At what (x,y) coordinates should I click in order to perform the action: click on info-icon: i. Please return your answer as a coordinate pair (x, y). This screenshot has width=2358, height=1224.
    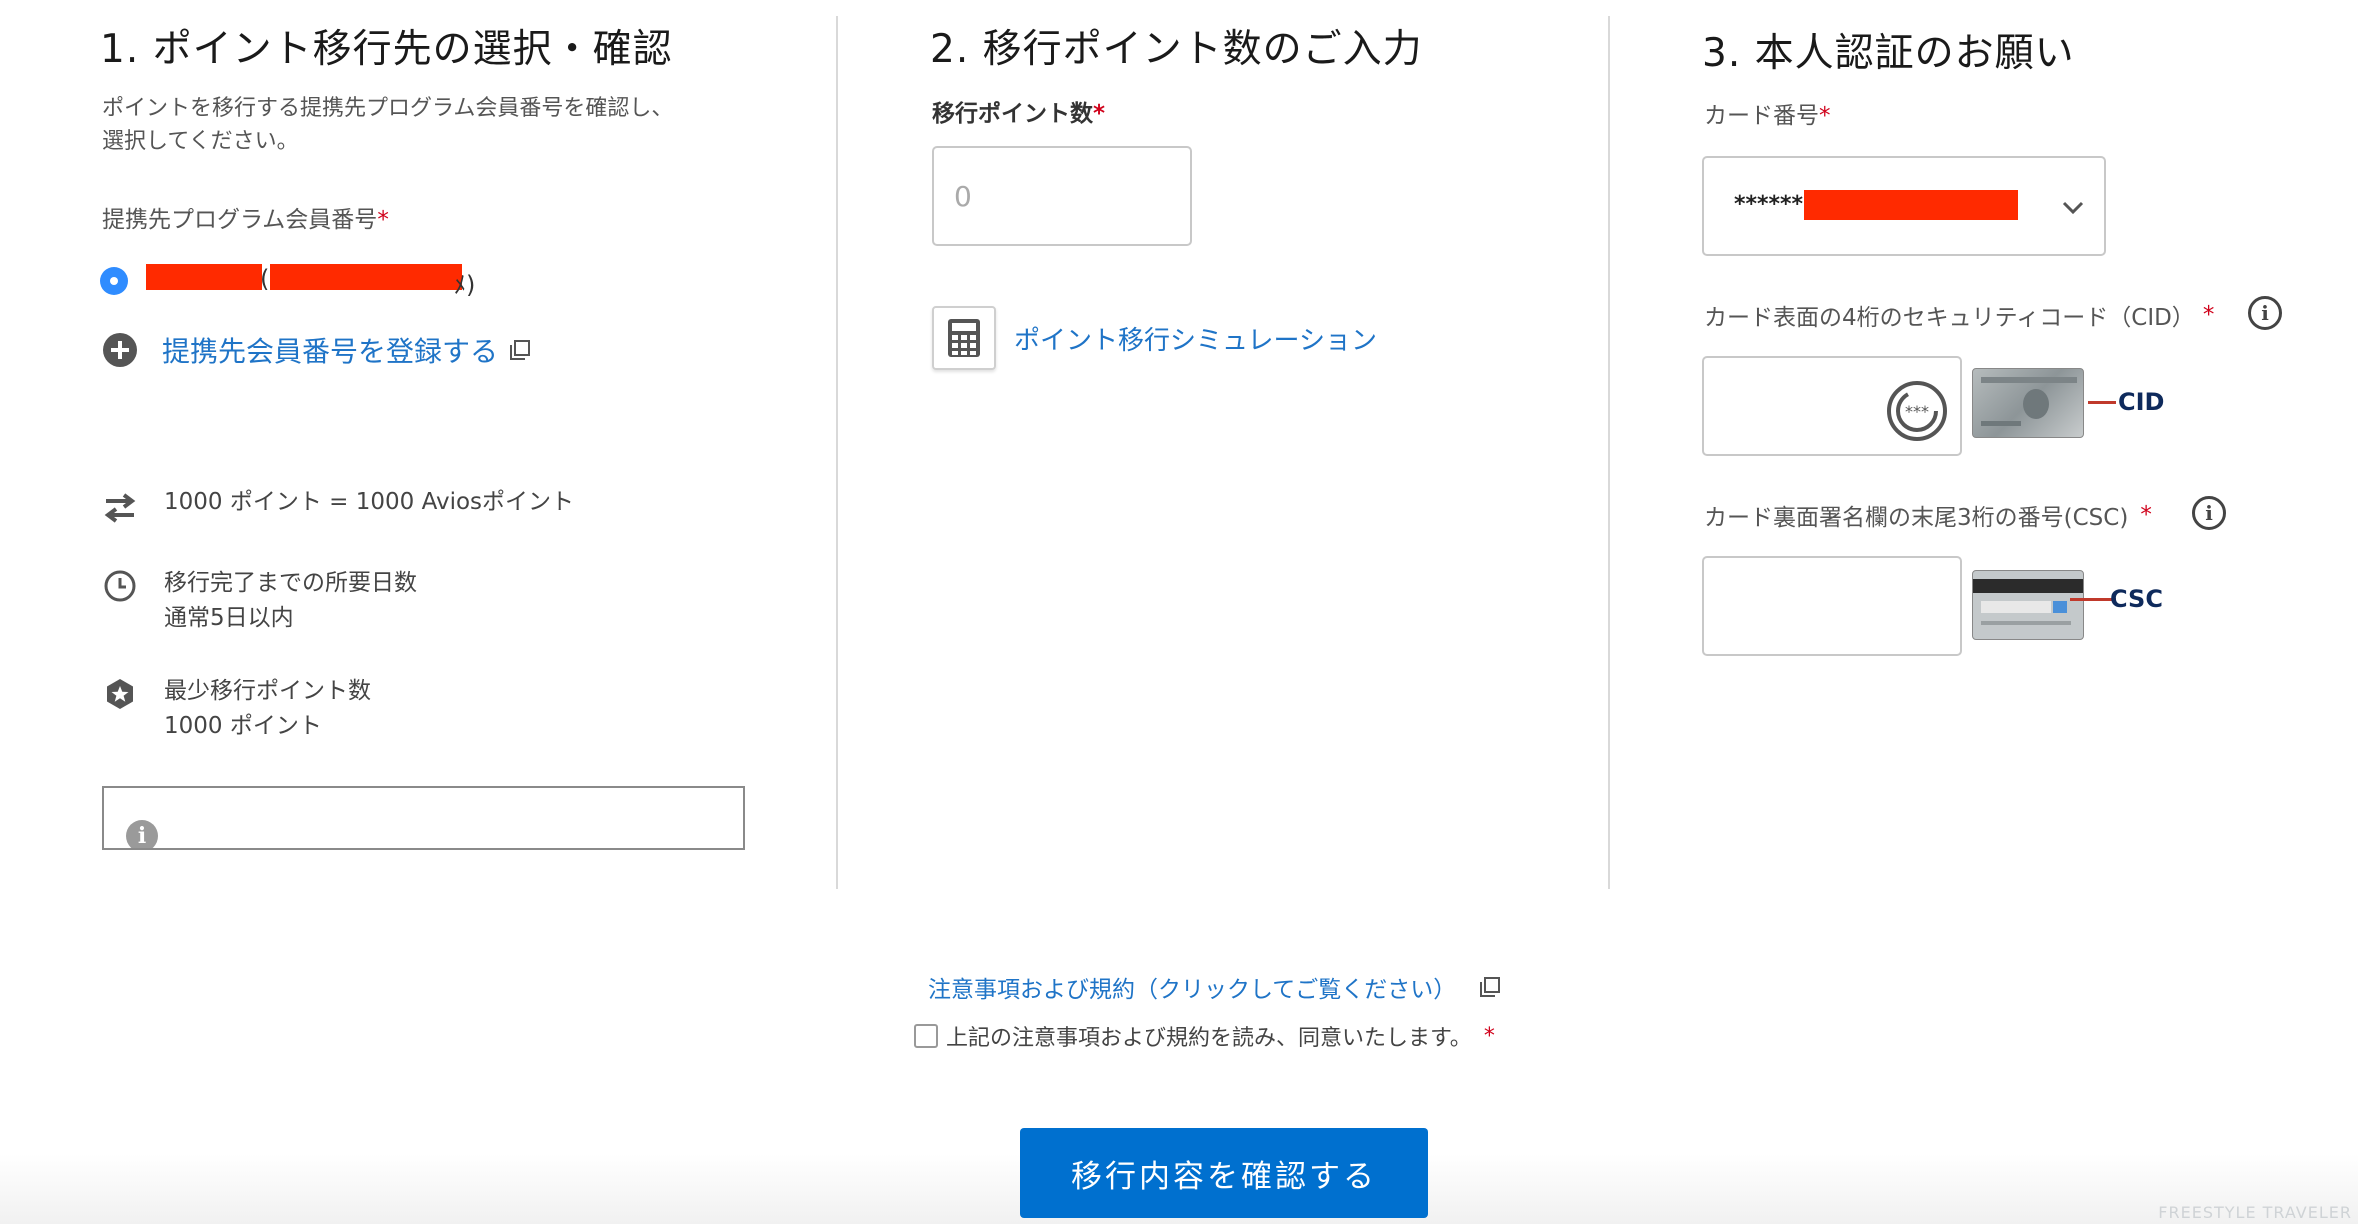
    Looking at the image, I should click on (142, 834).